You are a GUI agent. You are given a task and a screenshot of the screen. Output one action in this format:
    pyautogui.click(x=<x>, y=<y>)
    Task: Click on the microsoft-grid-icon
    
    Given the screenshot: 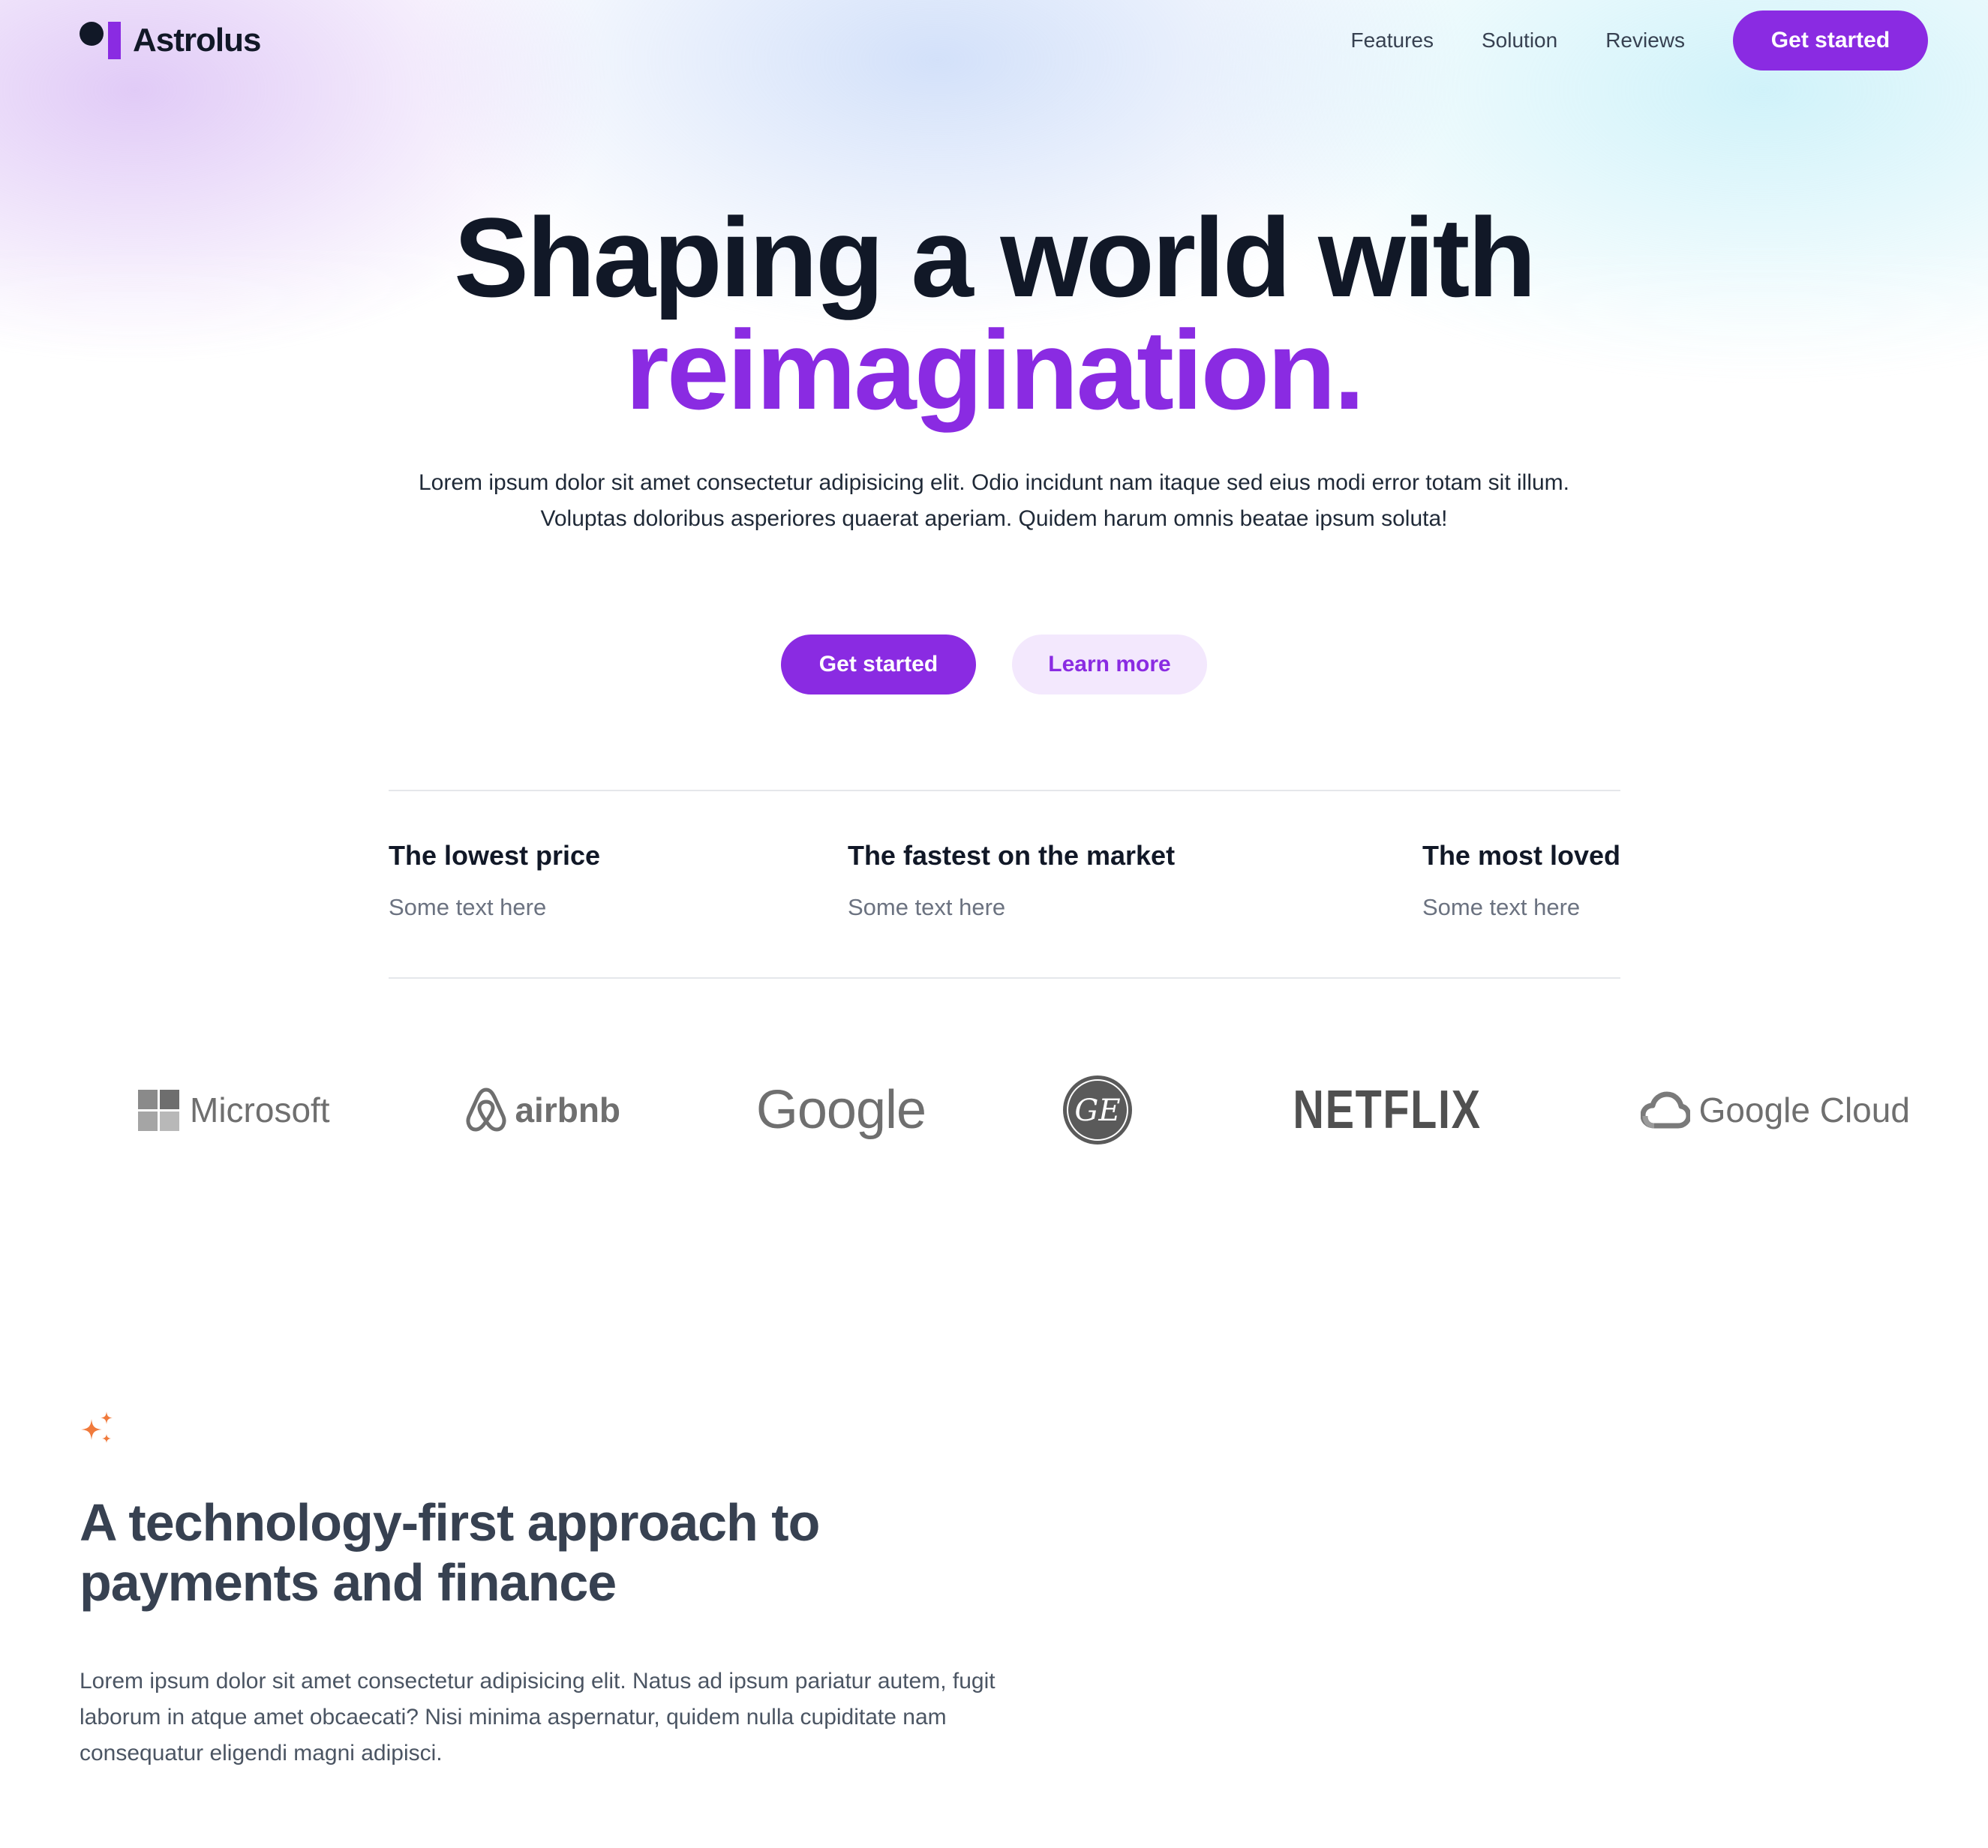 What is the action you would take?
    pyautogui.click(x=158, y=1110)
    